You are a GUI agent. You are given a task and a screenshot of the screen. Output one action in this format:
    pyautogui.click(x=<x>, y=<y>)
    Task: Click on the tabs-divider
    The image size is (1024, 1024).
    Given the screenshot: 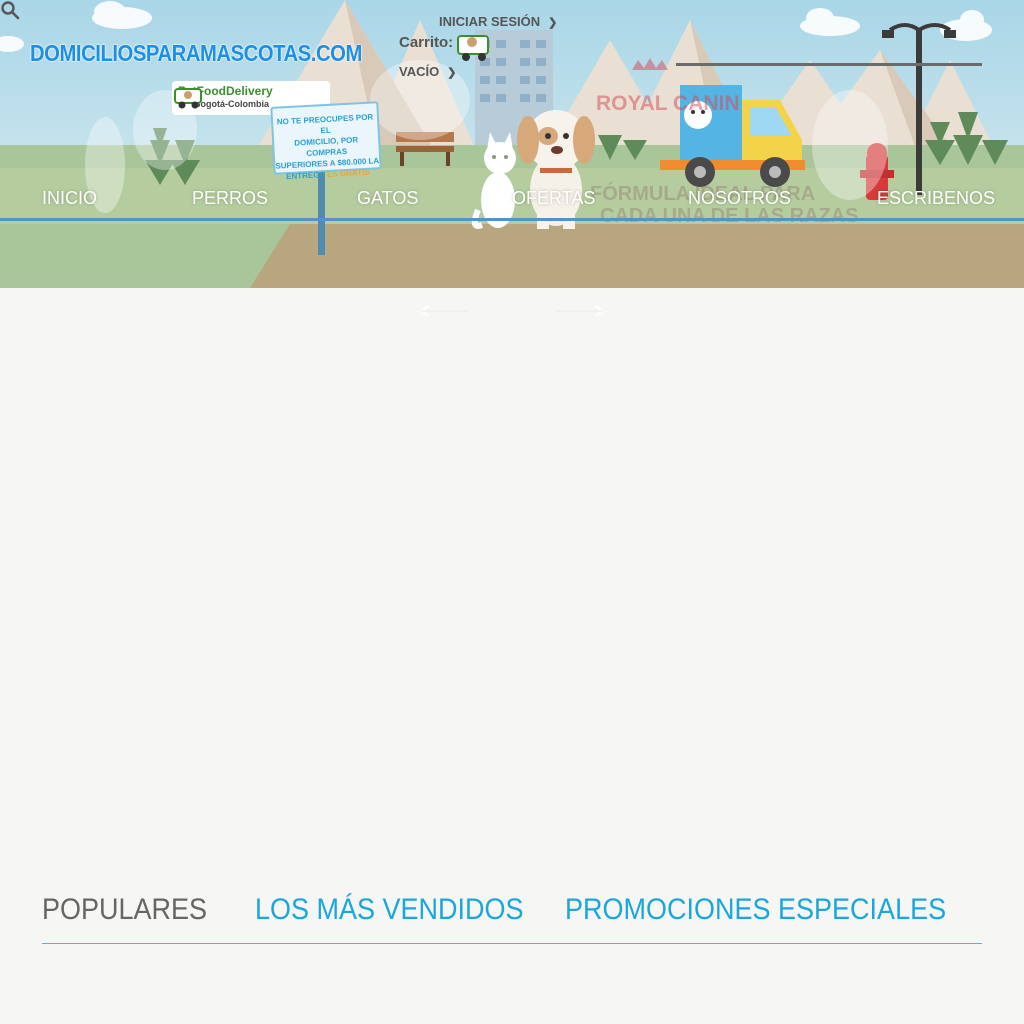 What is the action you would take?
    pyautogui.click(x=512, y=943)
    